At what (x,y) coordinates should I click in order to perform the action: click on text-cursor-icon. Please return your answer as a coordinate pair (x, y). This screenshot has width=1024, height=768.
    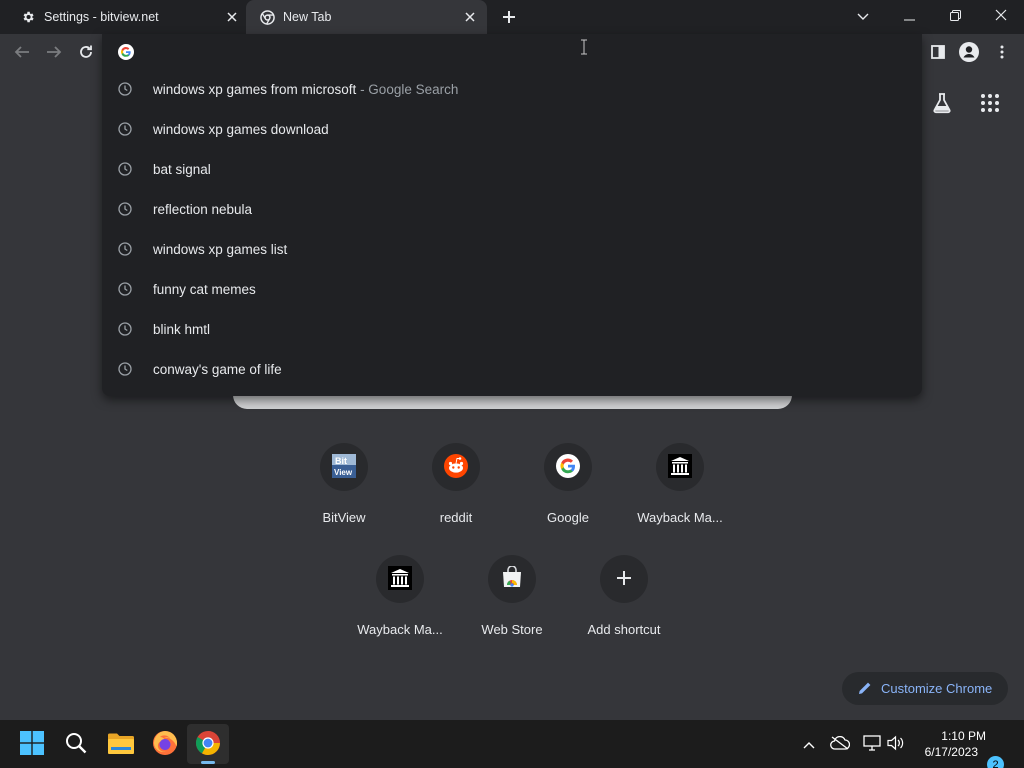
    Looking at the image, I should click on (584, 47).